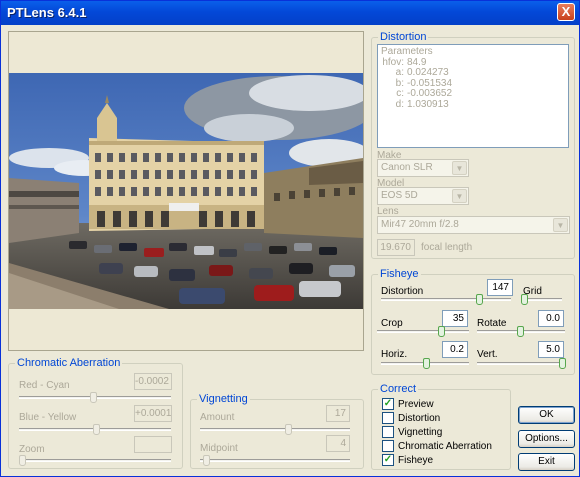  Describe the element at coordinates (551, 318) in the screenshot. I see `rotate-field: 0.0` at that location.